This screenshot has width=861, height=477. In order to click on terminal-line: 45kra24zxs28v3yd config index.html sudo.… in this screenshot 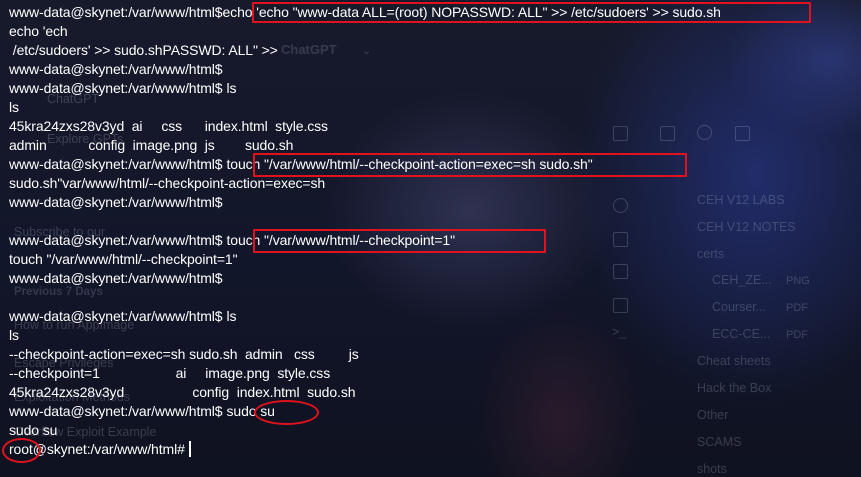, I will do `click(182, 392)`.